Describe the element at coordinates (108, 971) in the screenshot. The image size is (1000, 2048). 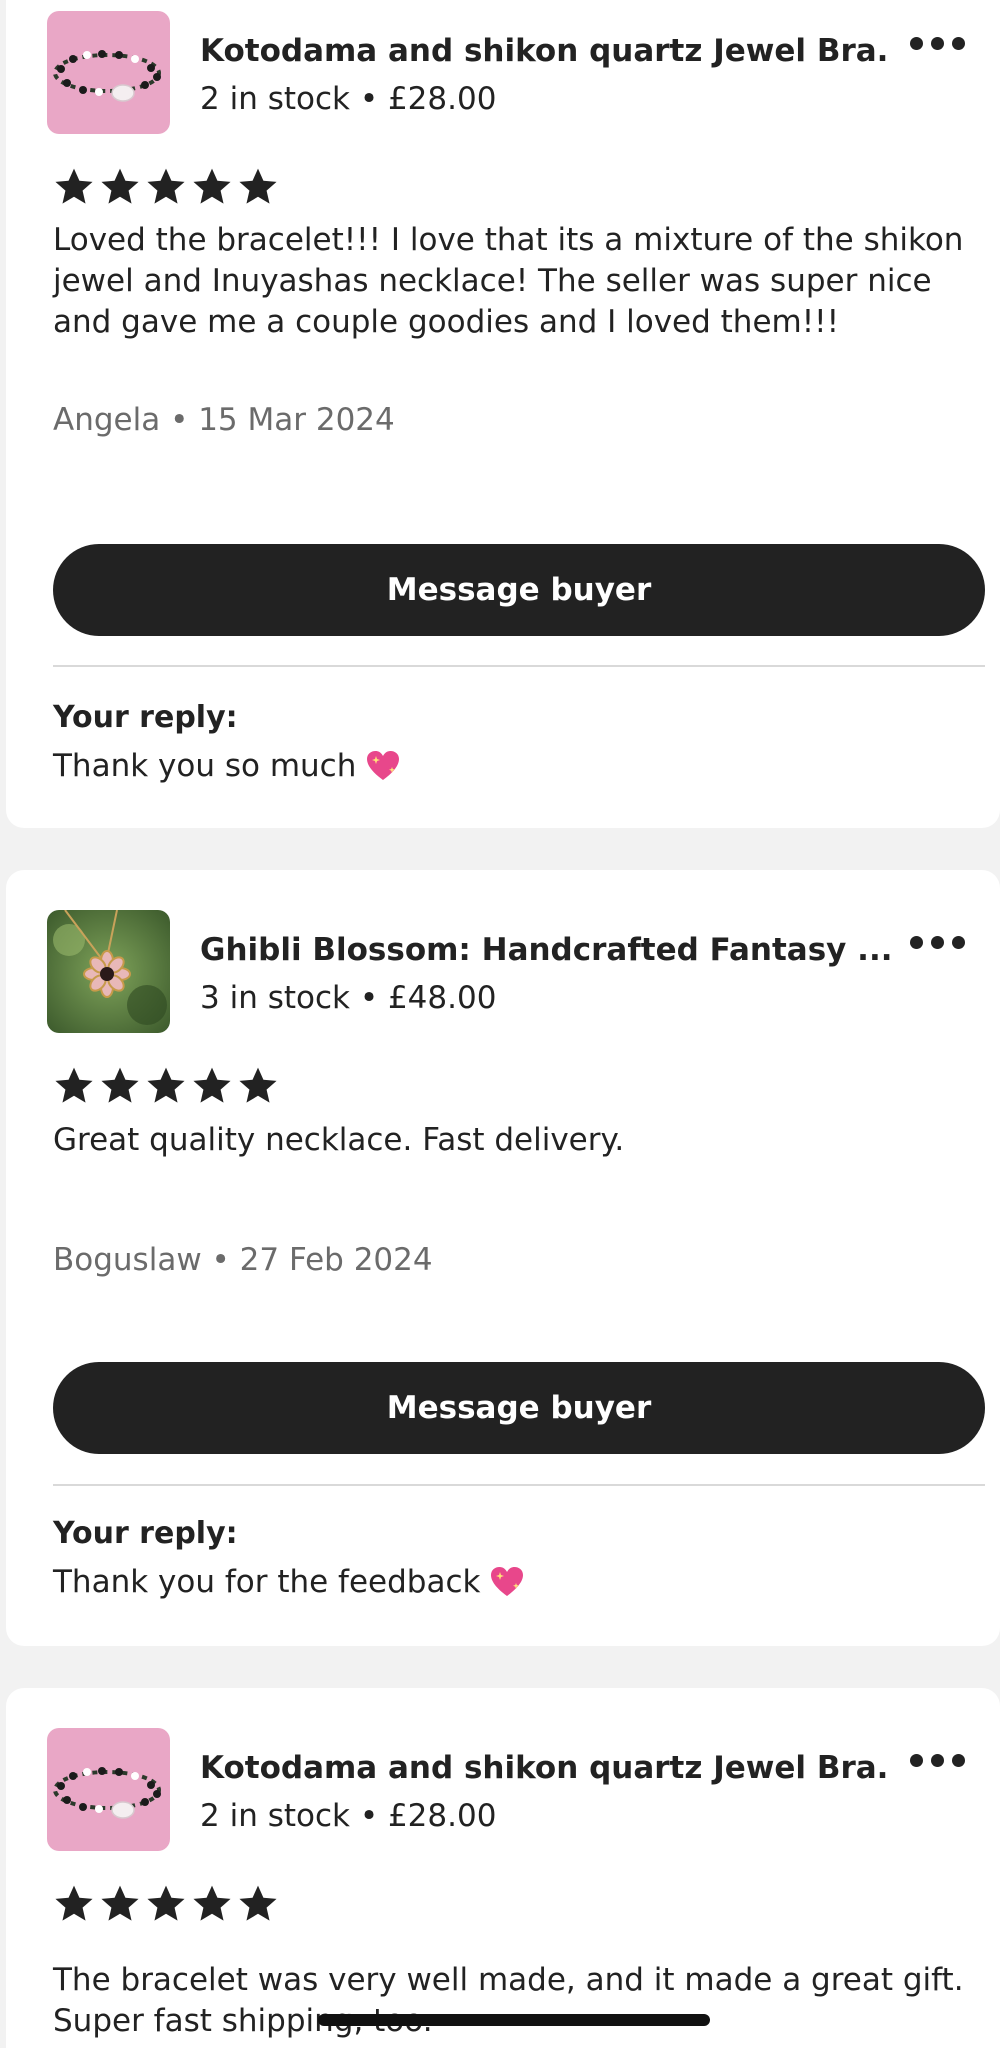
I see `flower-necklace-thumbnail` at that location.